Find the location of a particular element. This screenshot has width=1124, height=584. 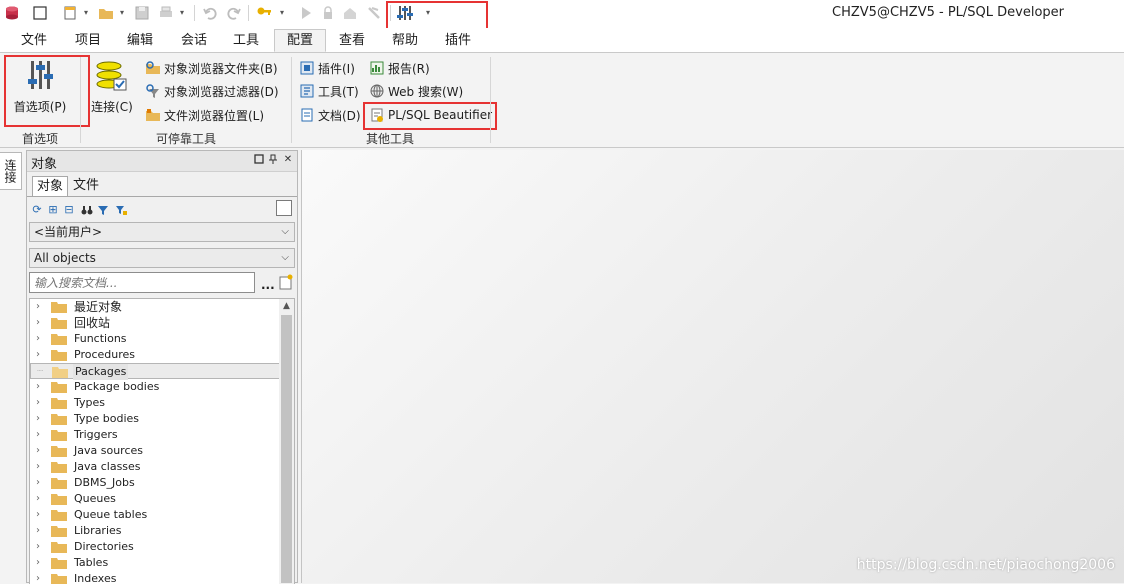

close-icon: ✕ is located at coordinates (288, 160).